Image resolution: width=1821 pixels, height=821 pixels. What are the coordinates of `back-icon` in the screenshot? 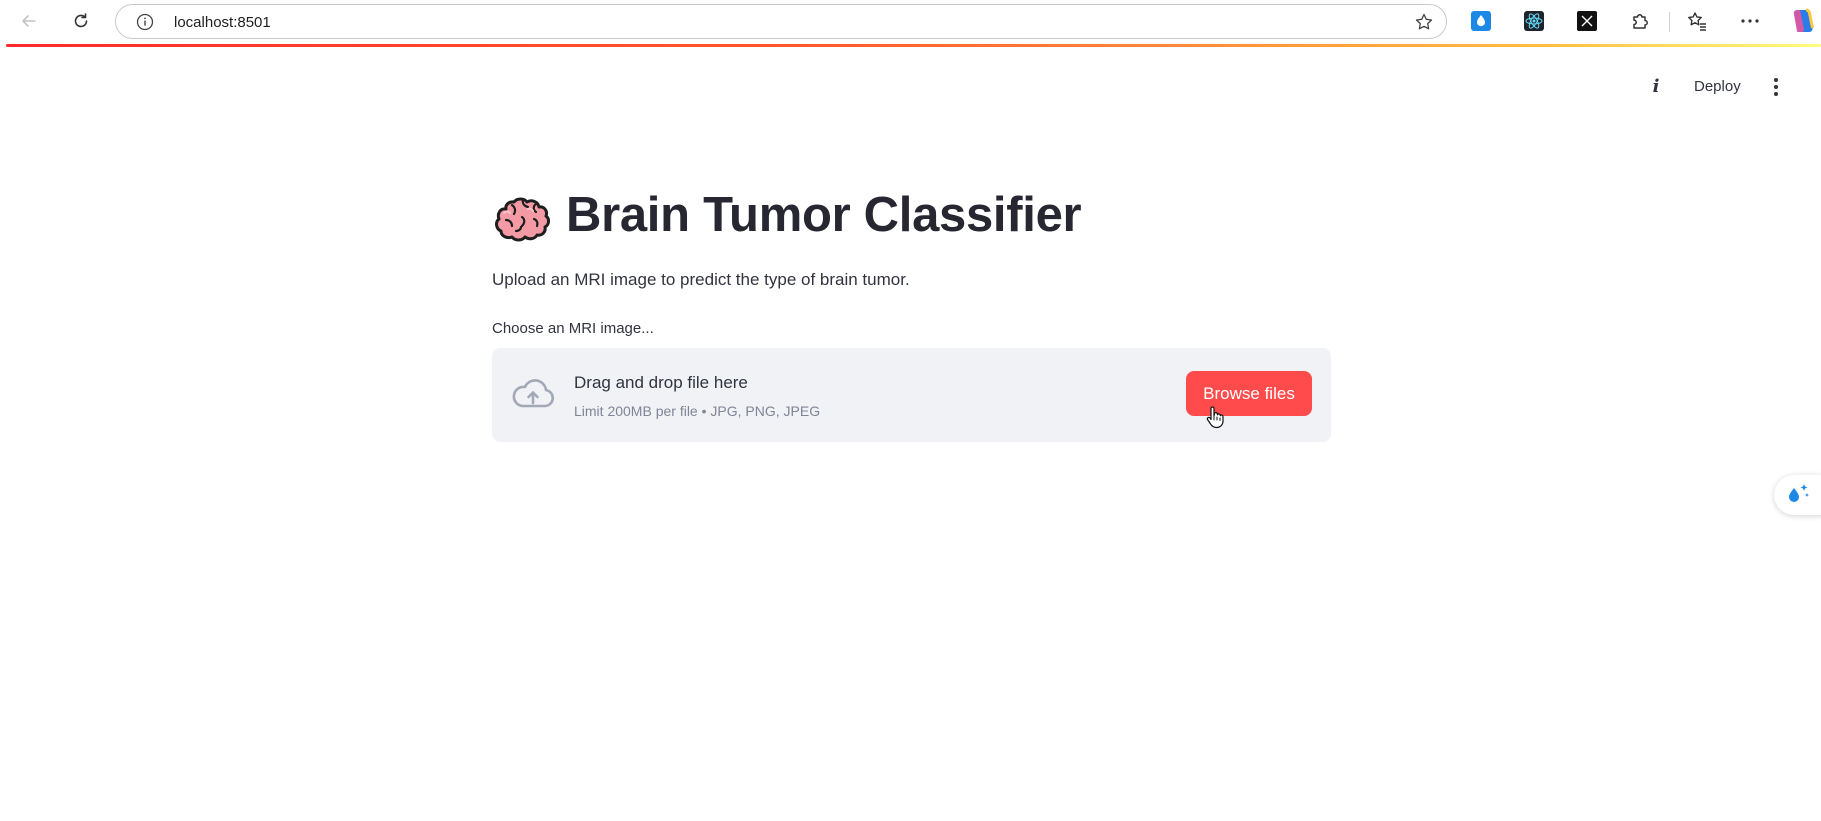 It's located at (29, 21).